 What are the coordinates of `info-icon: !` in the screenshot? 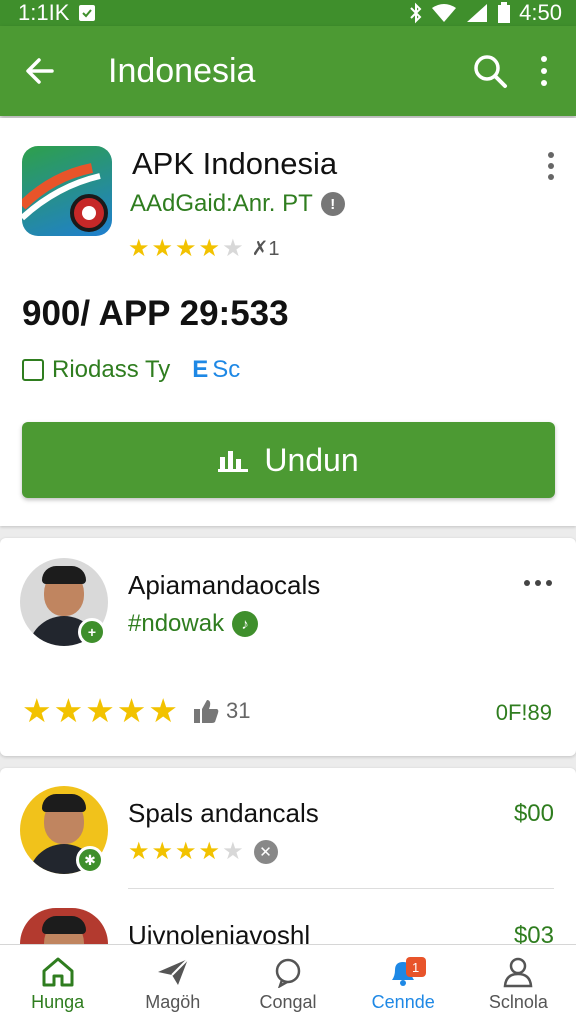 It's located at (332, 204).